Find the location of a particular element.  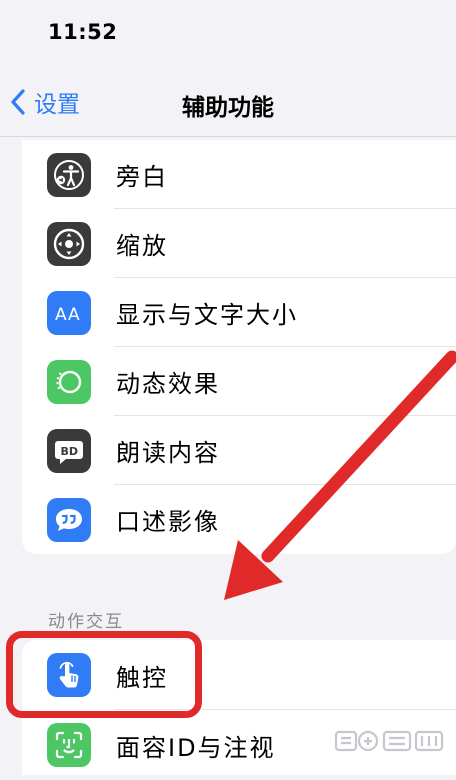

page-title: 辅助功能 is located at coordinates (228, 108).